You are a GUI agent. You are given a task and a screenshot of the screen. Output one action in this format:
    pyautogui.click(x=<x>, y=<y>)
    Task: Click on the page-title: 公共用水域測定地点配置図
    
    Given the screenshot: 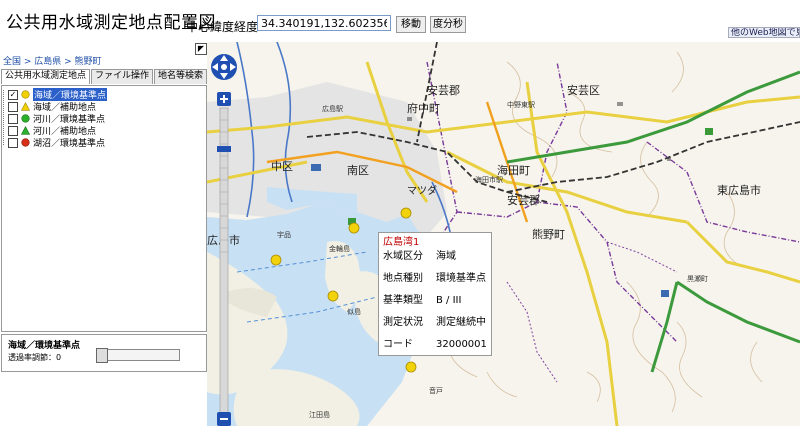 What is the action you would take?
    pyautogui.click(x=111, y=23)
    